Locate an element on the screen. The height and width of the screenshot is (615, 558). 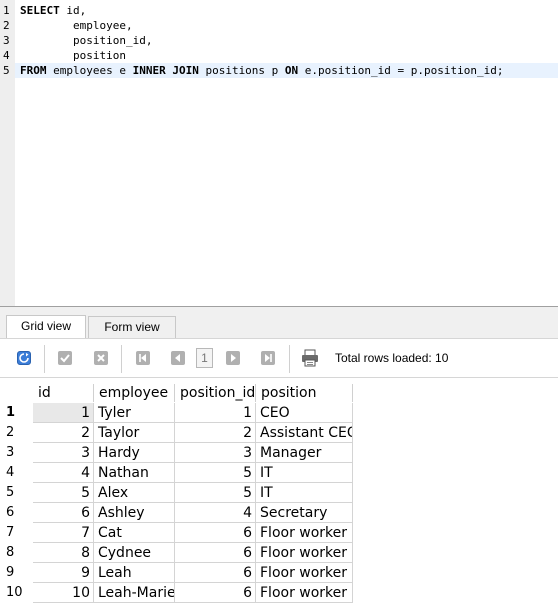
cell-id: 2 is located at coordinates (63, 433).